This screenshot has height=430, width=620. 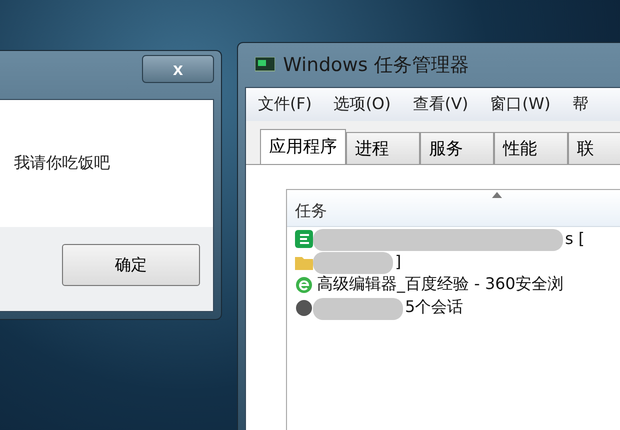 What do you see at coordinates (434, 307) in the screenshot?
I see `task-cell: 5个会话` at bounding box center [434, 307].